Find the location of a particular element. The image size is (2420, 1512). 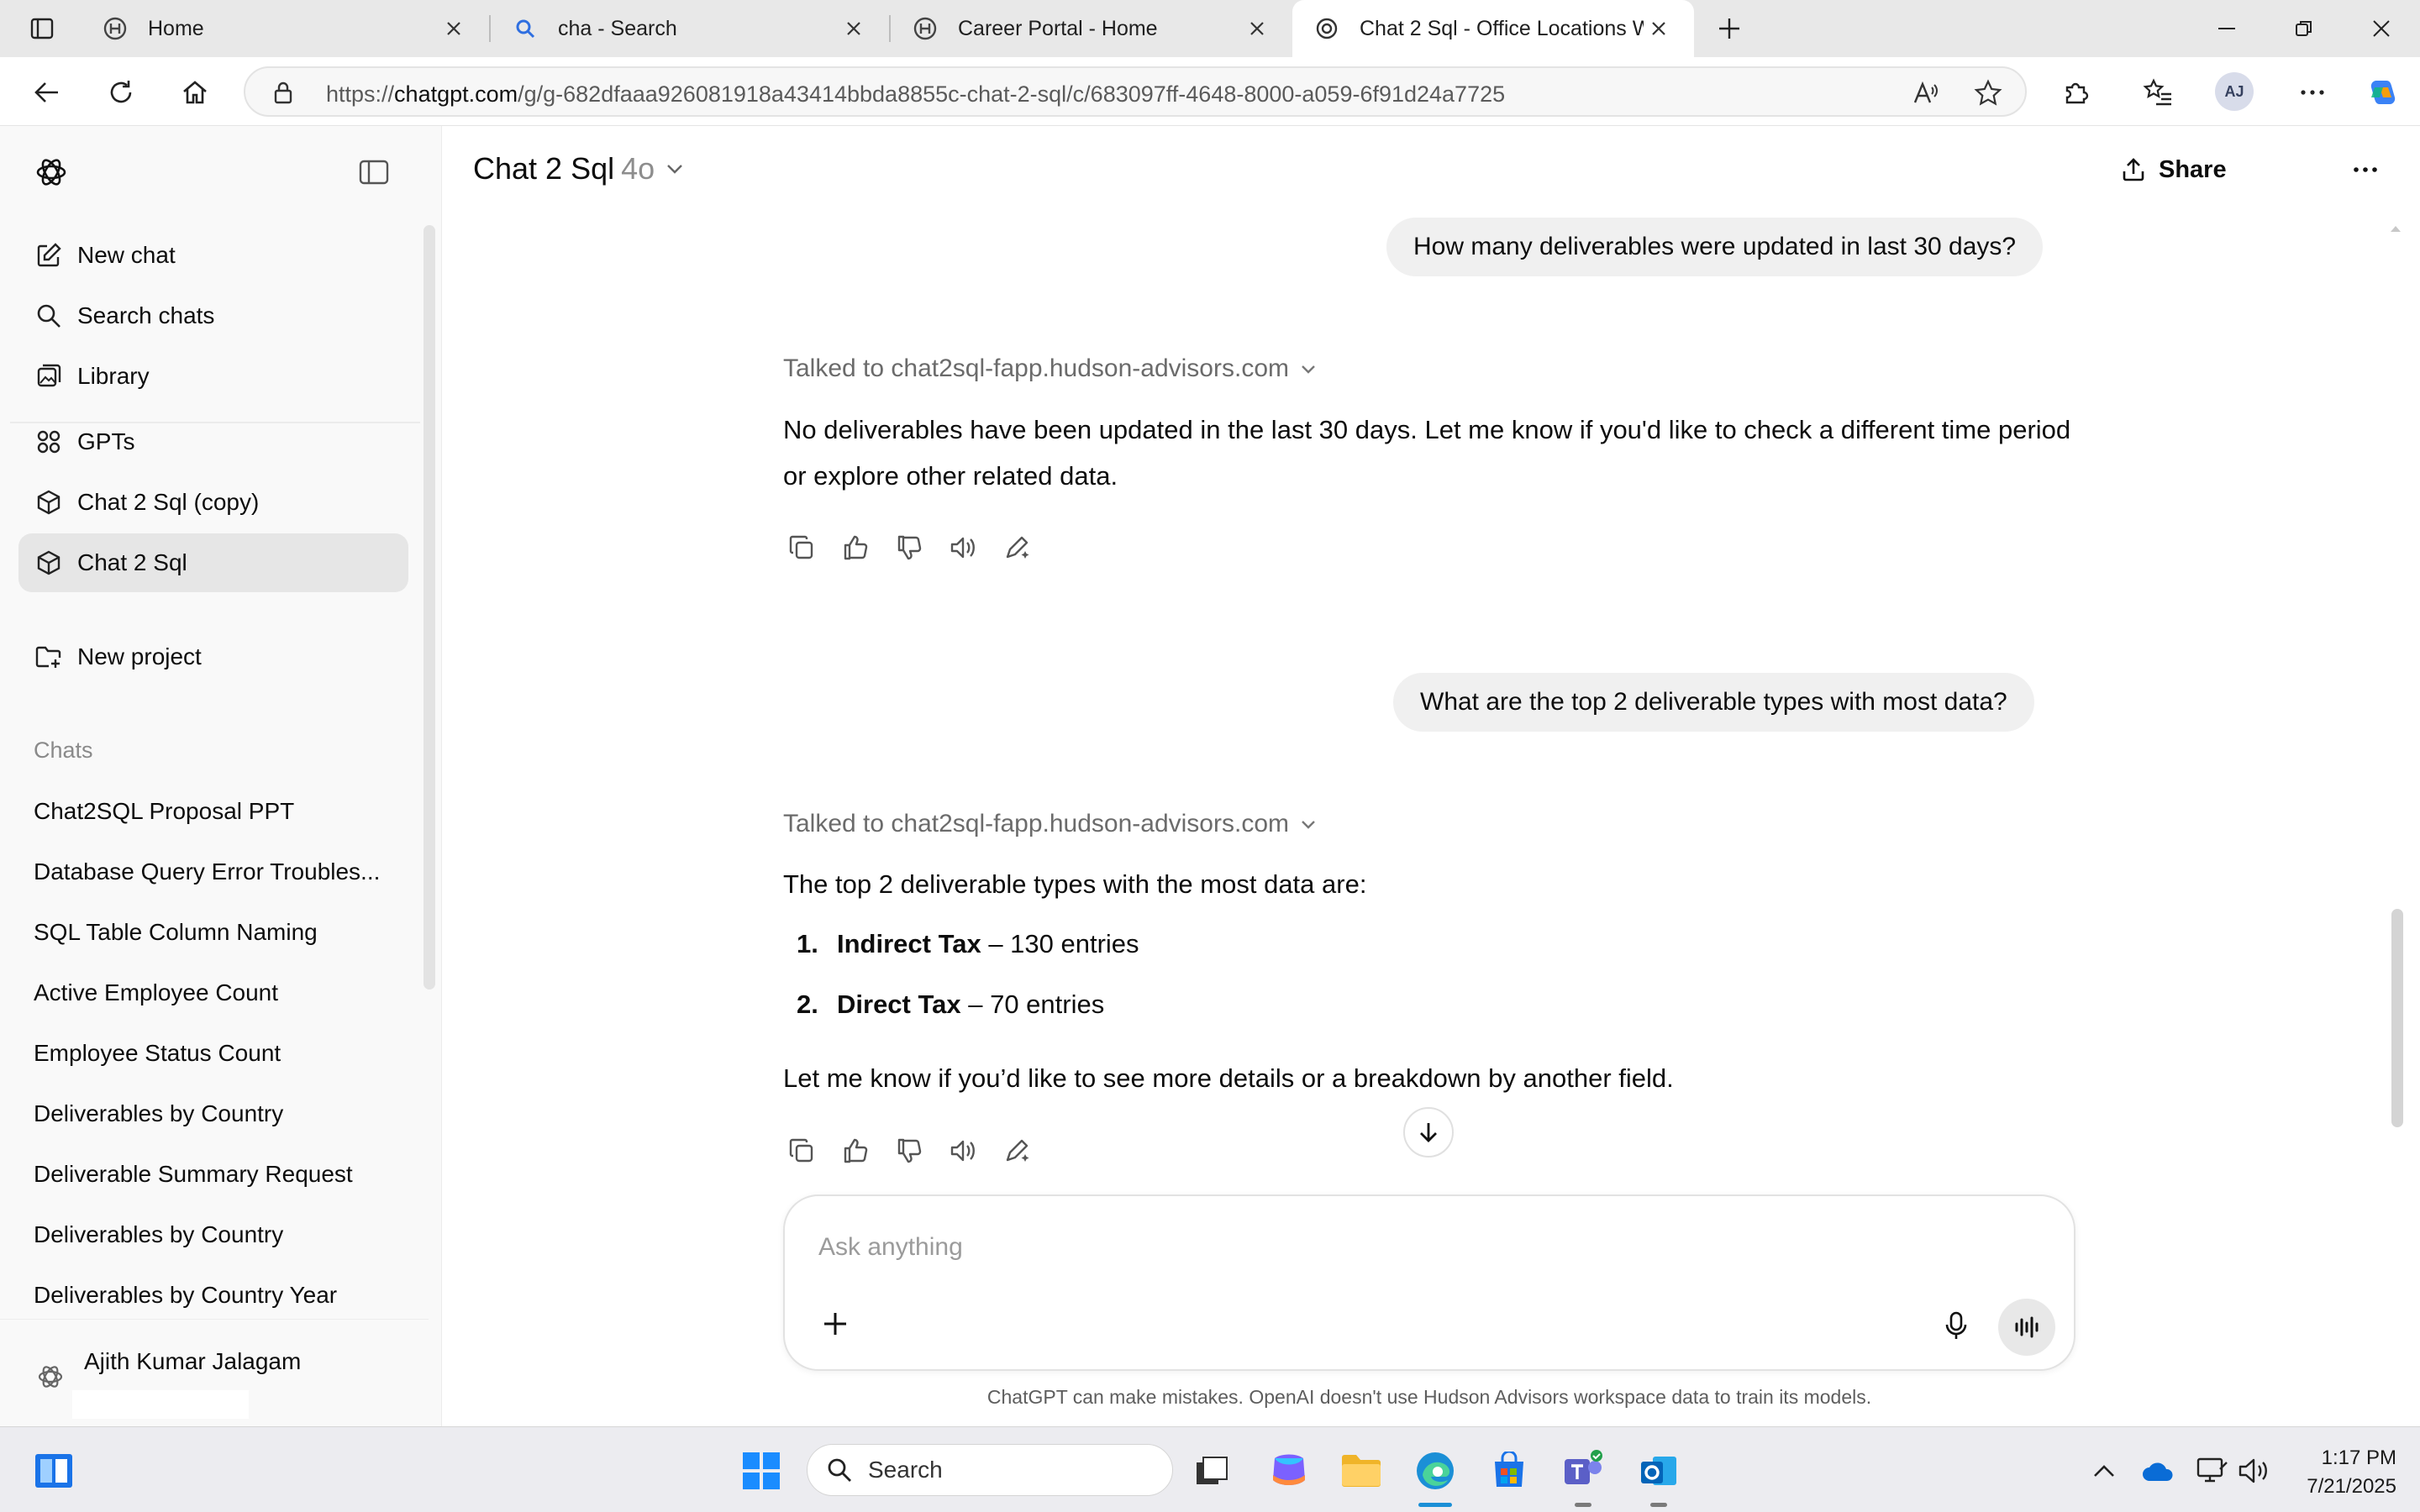

system-clock: 1:17 PM 7/21/2025 is located at coordinates (2337, 1472).